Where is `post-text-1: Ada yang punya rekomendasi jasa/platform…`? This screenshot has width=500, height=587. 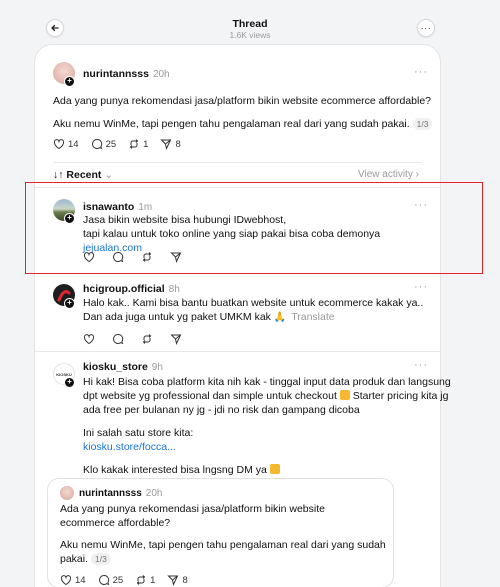
post-text-1: Ada yang punya rekomendasi jasa/platform… is located at coordinates (242, 101).